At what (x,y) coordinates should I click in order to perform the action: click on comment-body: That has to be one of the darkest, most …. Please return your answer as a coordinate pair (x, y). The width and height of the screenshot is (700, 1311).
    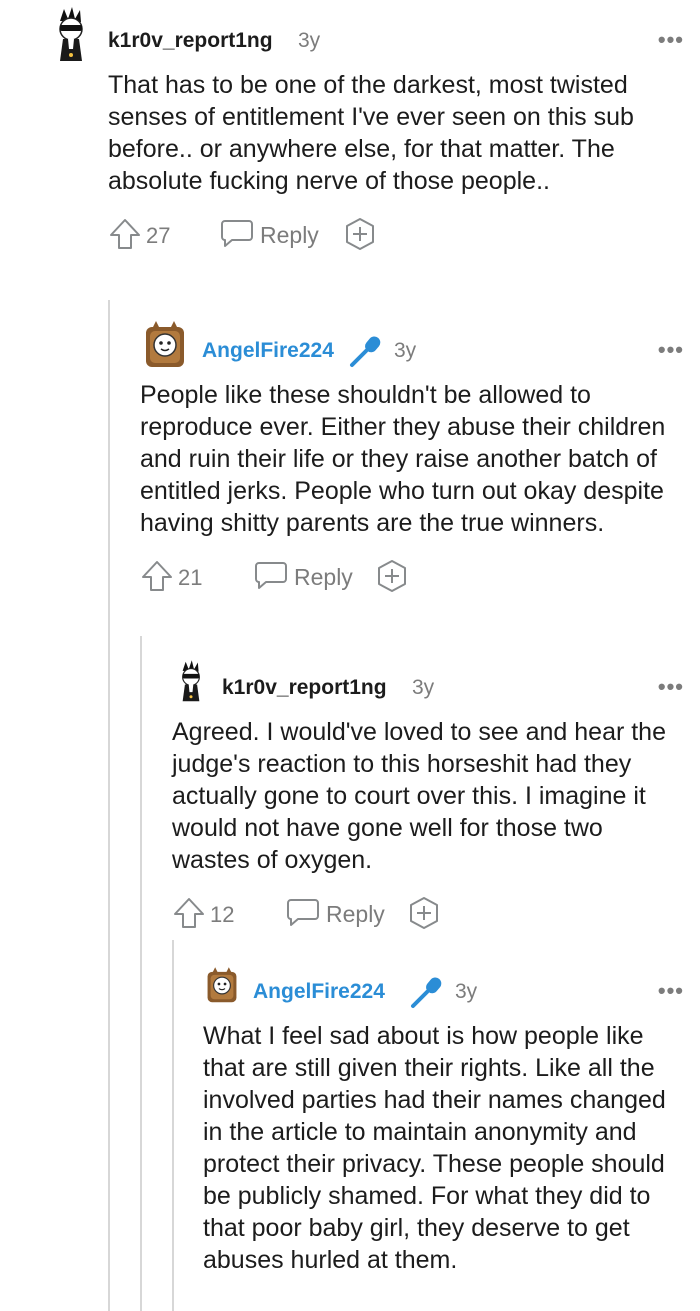
    Looking at the image, I should click on (371, 133).